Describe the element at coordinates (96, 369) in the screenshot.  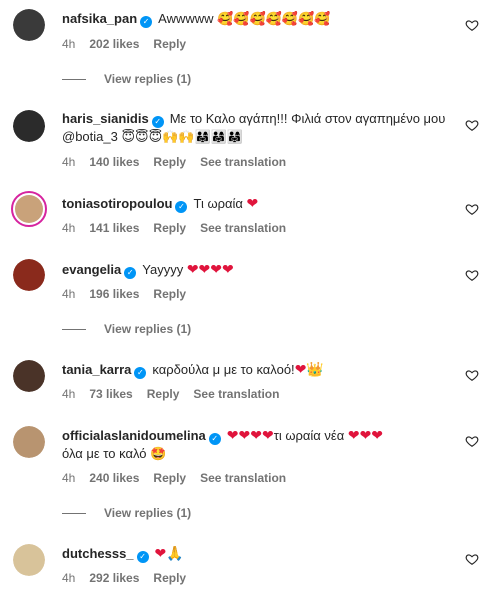
I see `comment-username: tania_karra` at that location.